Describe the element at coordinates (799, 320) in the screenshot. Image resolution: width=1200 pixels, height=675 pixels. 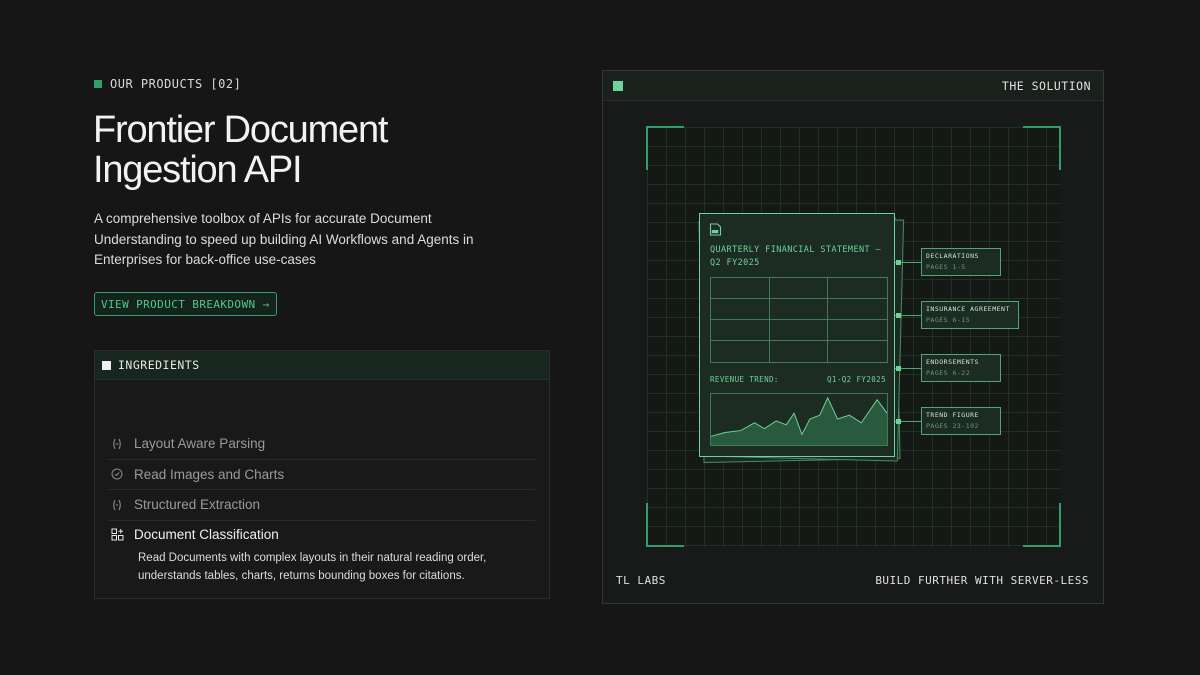
I see `document-table` at that location.